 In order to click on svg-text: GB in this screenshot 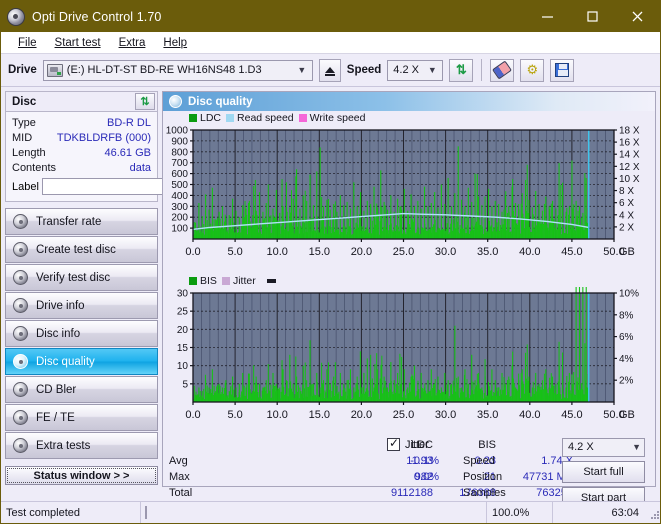, I will do `click(627, 252)`.